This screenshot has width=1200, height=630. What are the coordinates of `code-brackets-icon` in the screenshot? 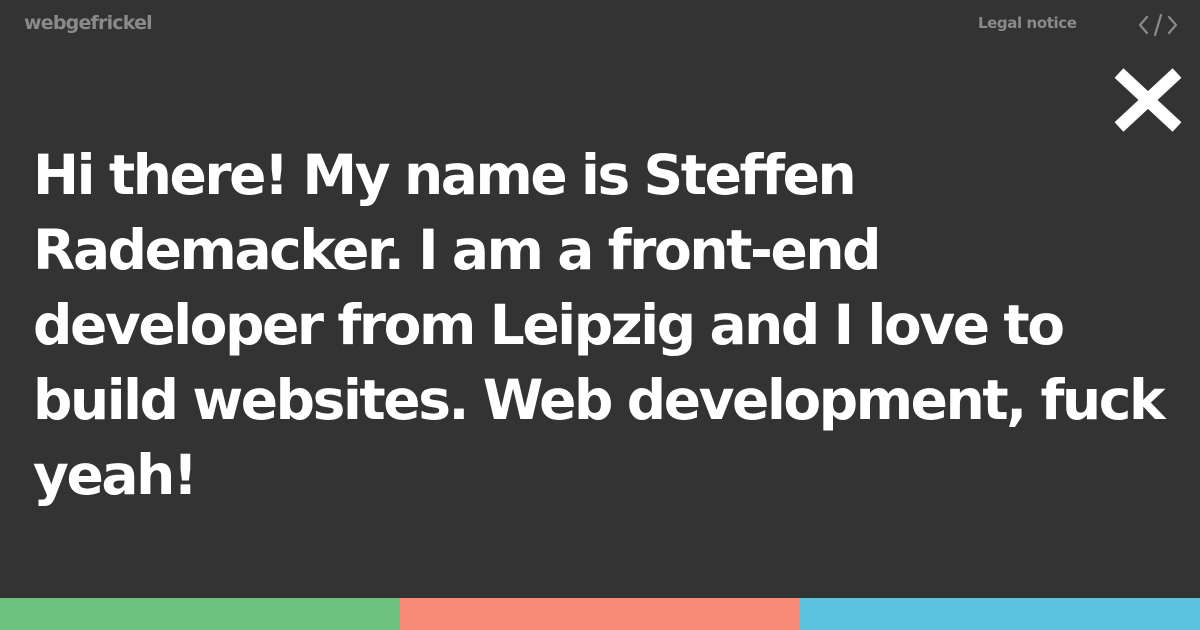 It's located at (1158, 25).